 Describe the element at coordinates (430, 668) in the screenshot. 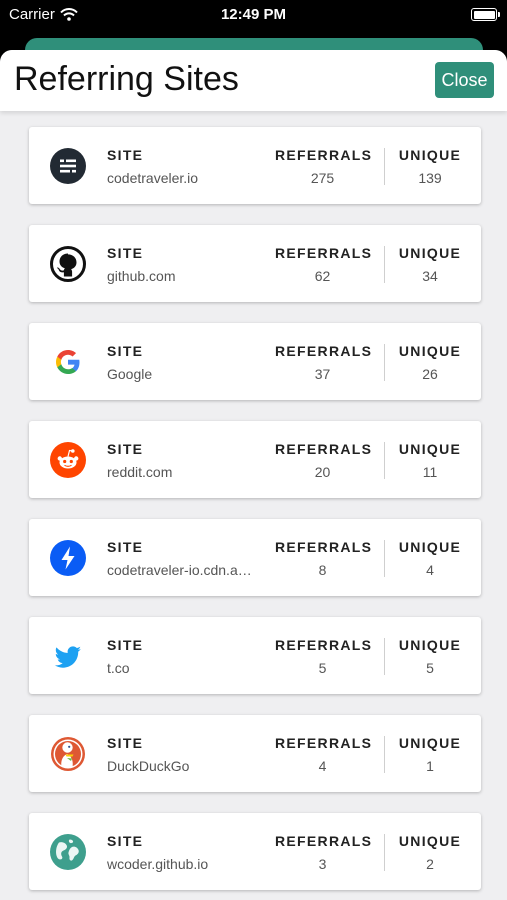

I see `unique-count: 5` at that location.